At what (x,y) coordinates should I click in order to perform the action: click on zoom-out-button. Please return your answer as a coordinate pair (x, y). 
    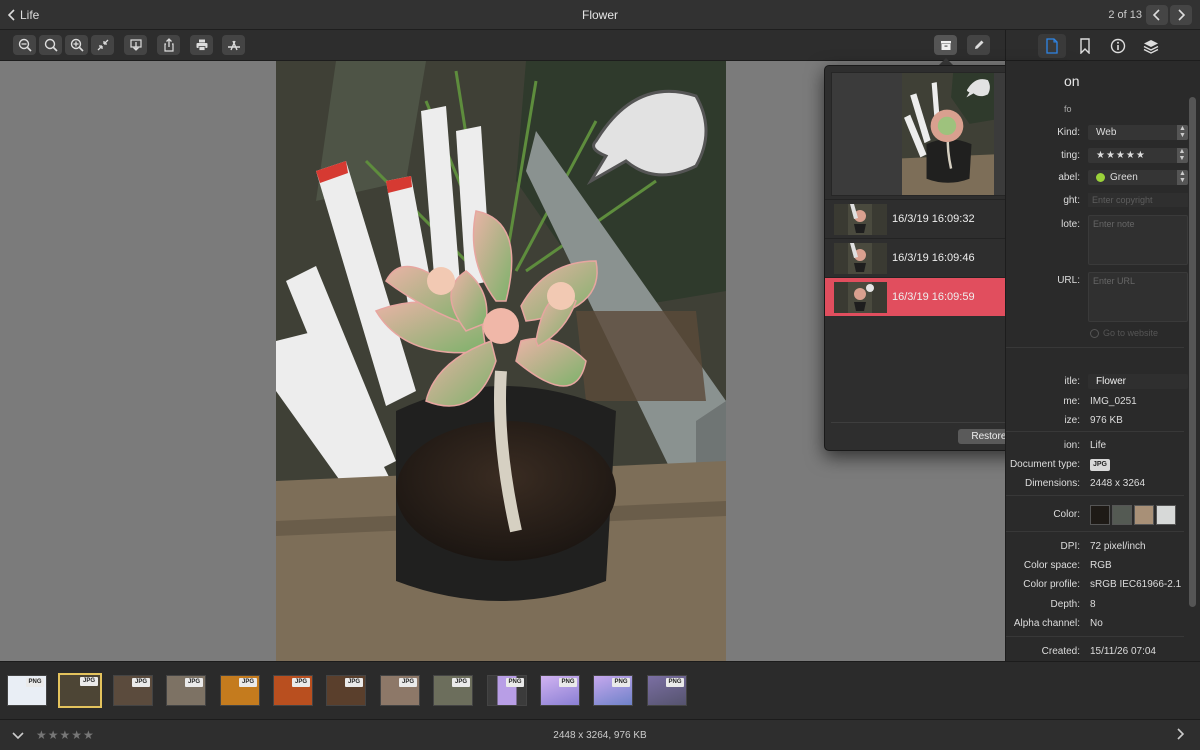
    Looking at the image, I should click on (24, 45).